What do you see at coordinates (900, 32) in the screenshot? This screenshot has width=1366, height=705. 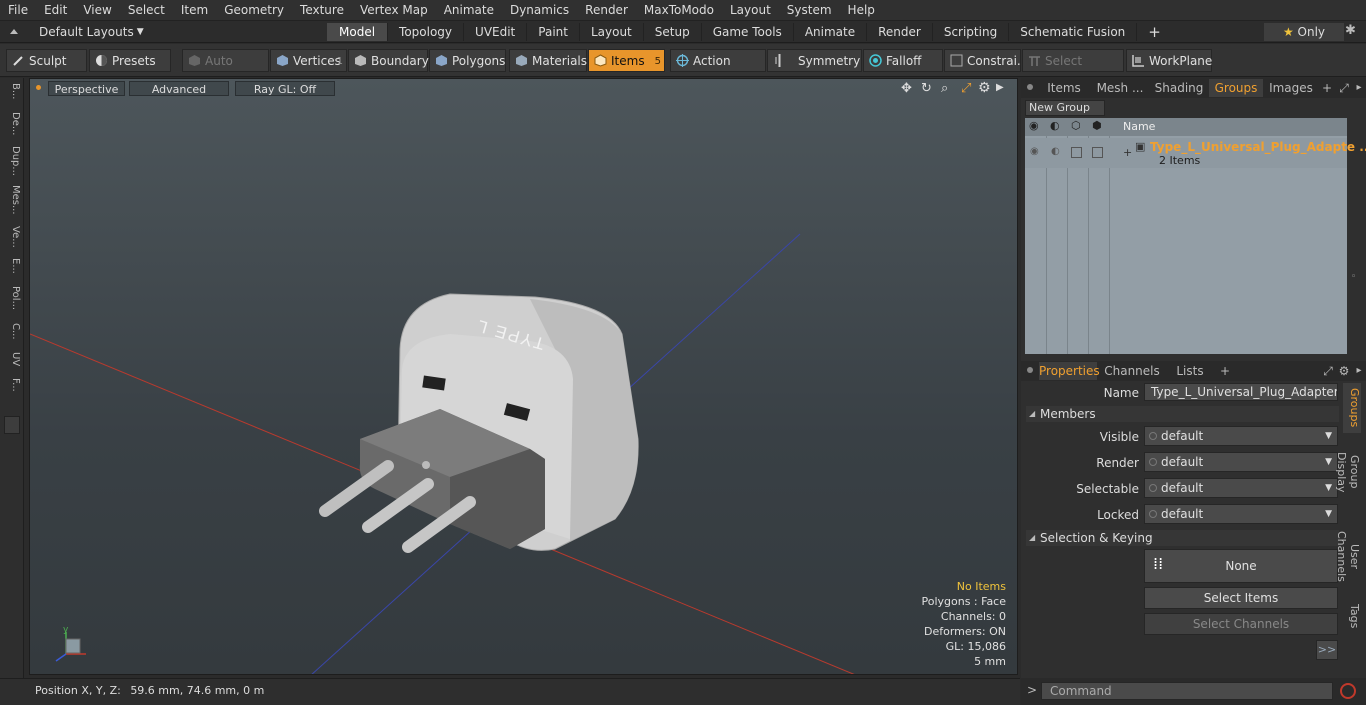 I see `tab-render: Render` at bounding box center [900, 32].